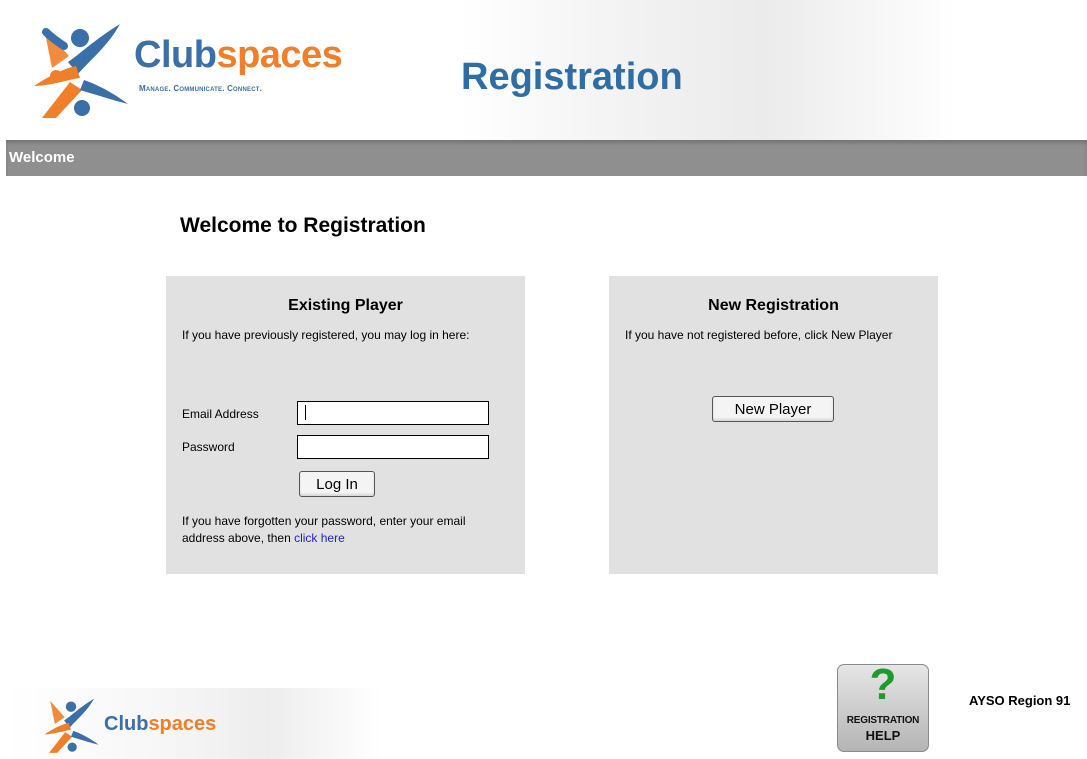  Describe the element at coordinates (279, 55) in the screenshot. I see `brand-name-spaces: spaces` at that location.